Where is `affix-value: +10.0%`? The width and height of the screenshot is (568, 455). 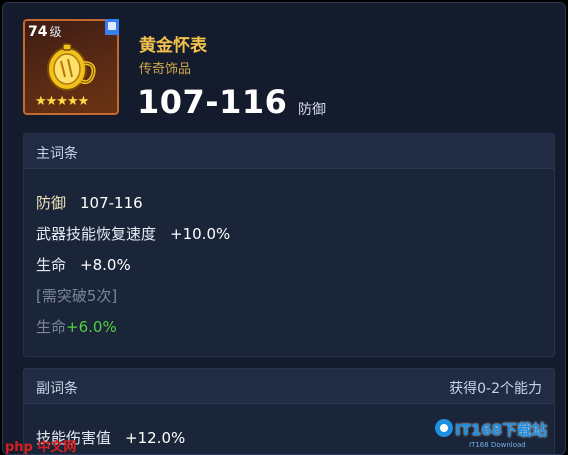 affix-value: +10.0% is located at coordinates (200, 234).